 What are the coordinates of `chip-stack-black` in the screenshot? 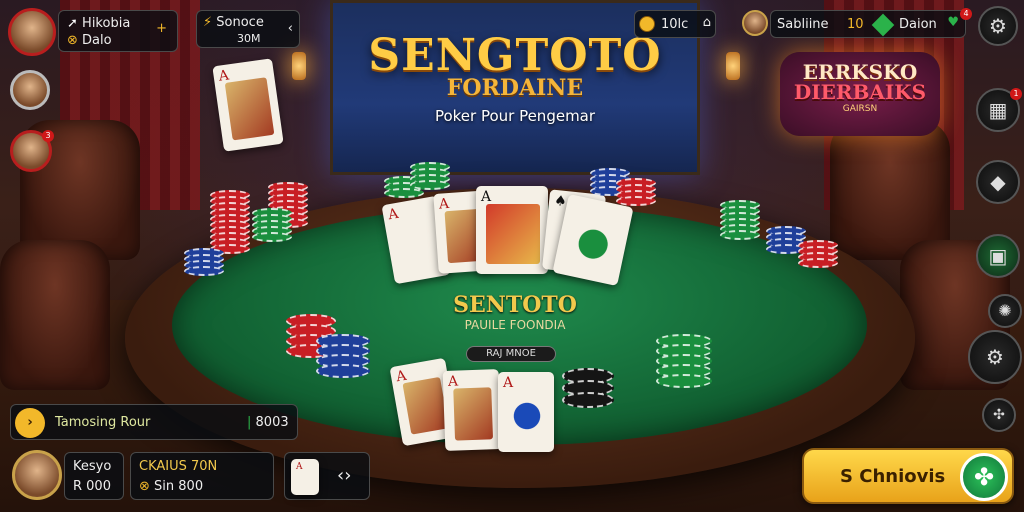 It's located at (588, 388).